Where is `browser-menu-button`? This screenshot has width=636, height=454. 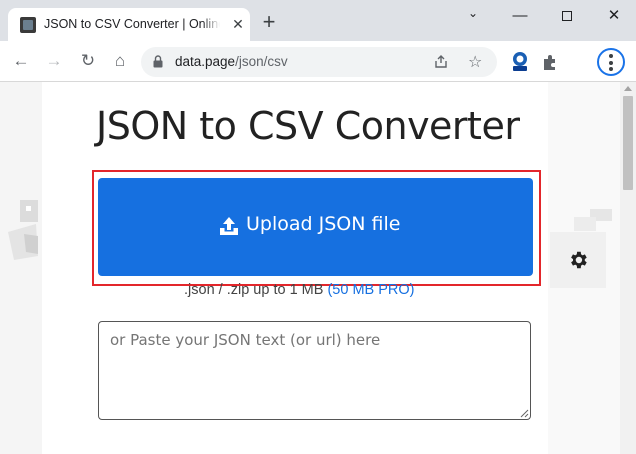
browser-menu-button is located at coordinates (611, 62).